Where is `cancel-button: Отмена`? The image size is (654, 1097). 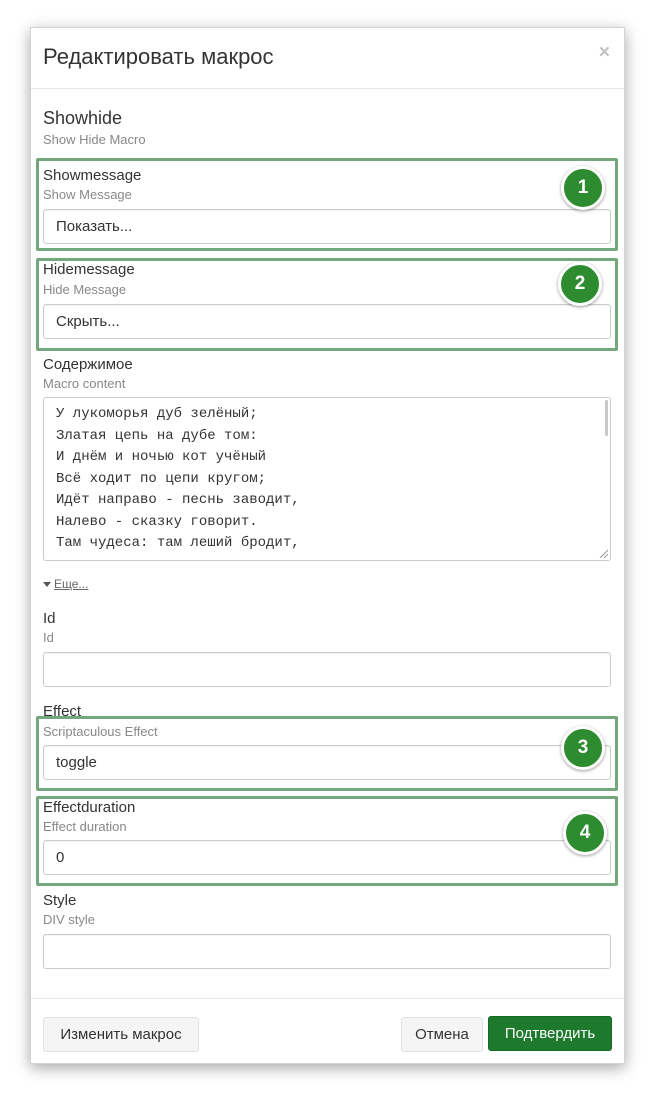
cancel-button: Отмена is located at coordinates (442, 1034).